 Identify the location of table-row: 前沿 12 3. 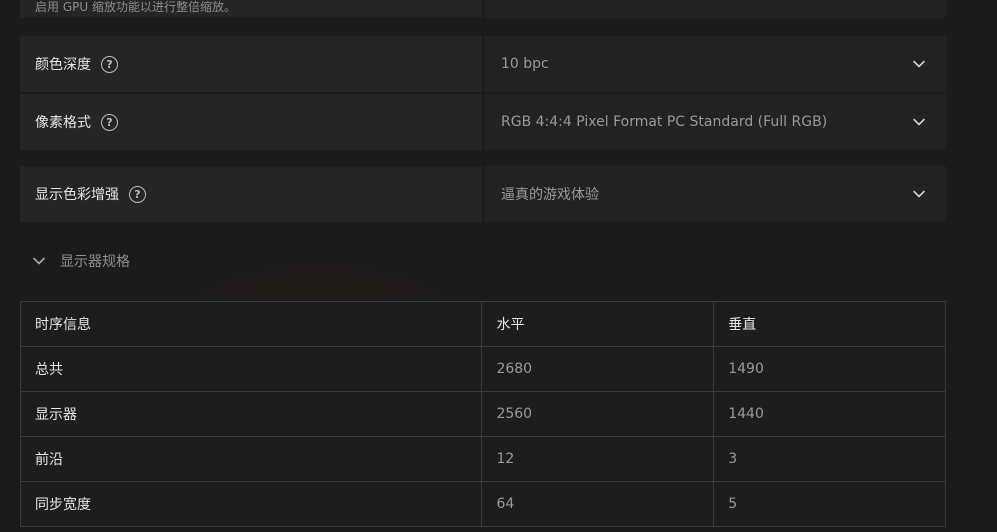
(482, 459).